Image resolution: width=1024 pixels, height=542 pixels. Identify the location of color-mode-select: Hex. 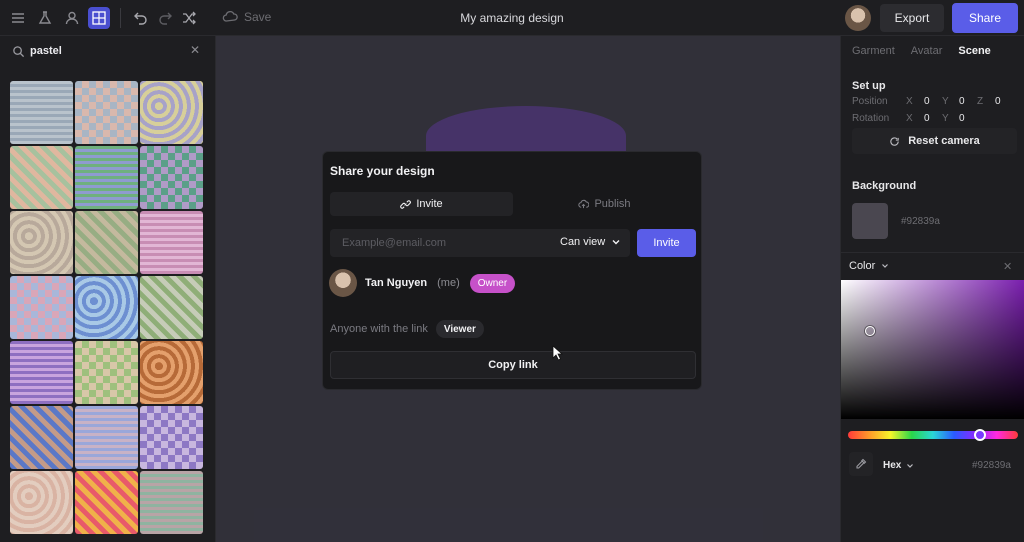
(898, 465).